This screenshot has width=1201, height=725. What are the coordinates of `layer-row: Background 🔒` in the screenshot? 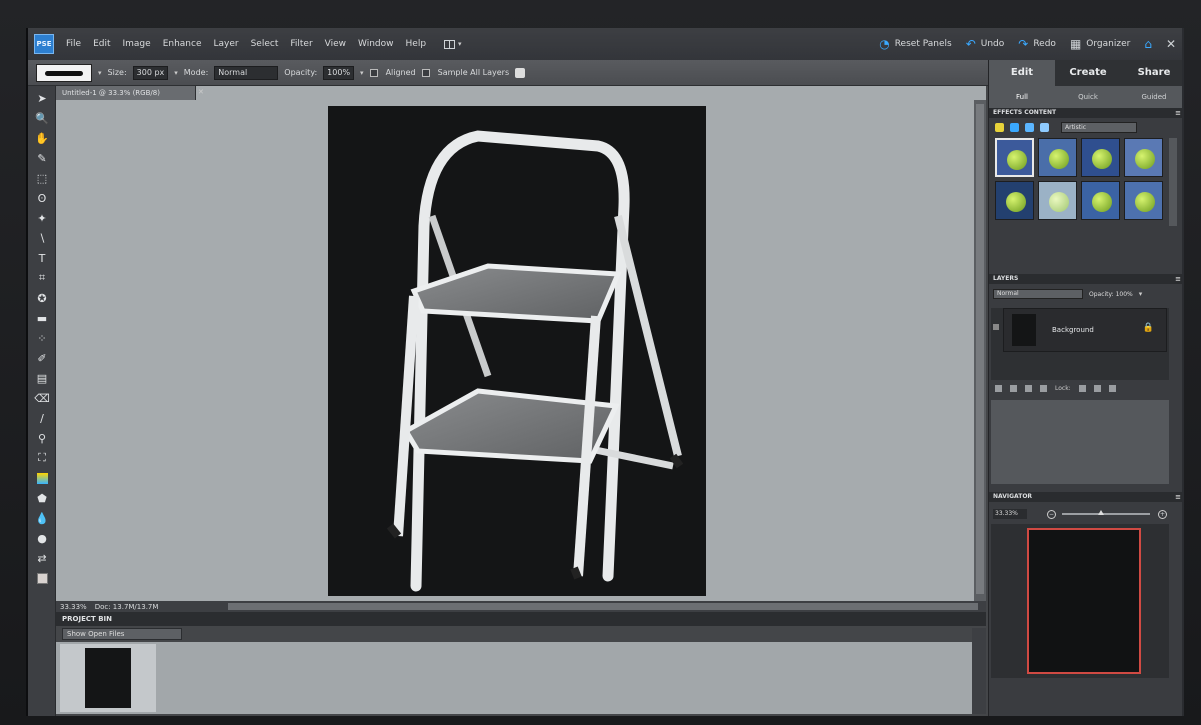 It's located at (1085, 330).